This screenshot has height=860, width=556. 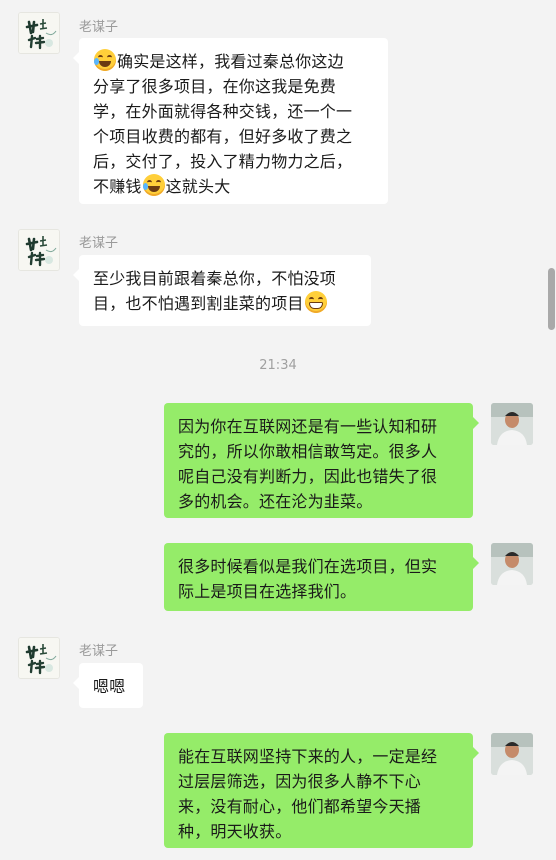 I want to click on message-line: 际上是项目在选择我们。, so click(x=267, y=591).